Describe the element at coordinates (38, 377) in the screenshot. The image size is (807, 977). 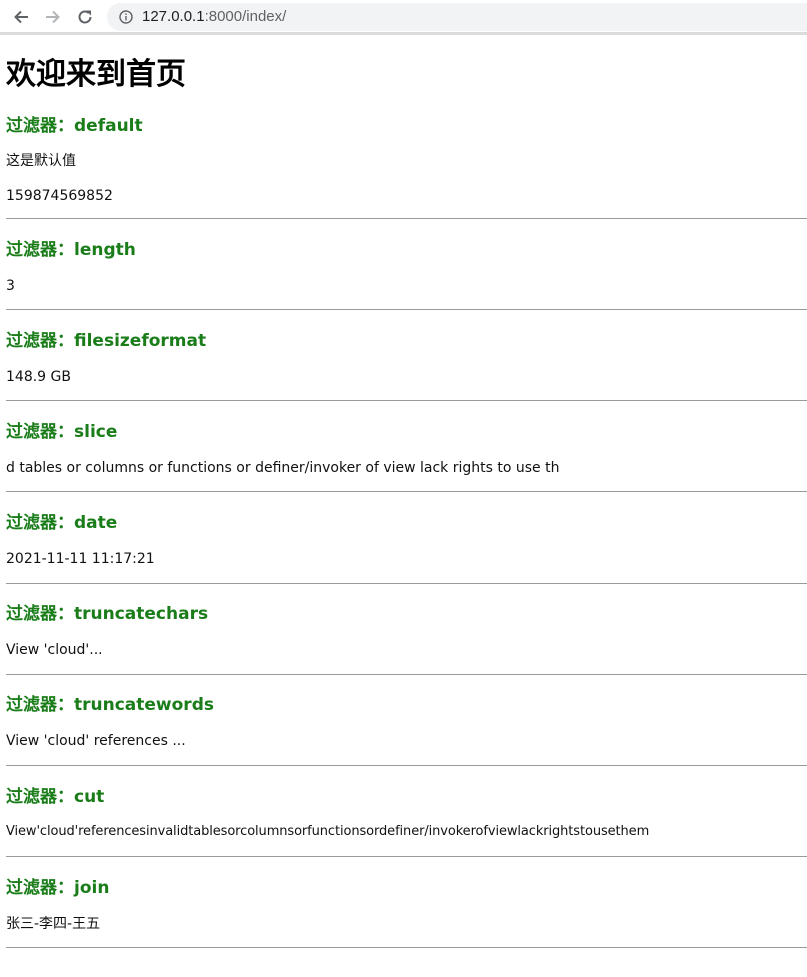
I see `section-value: 148.9 GB` at that location.